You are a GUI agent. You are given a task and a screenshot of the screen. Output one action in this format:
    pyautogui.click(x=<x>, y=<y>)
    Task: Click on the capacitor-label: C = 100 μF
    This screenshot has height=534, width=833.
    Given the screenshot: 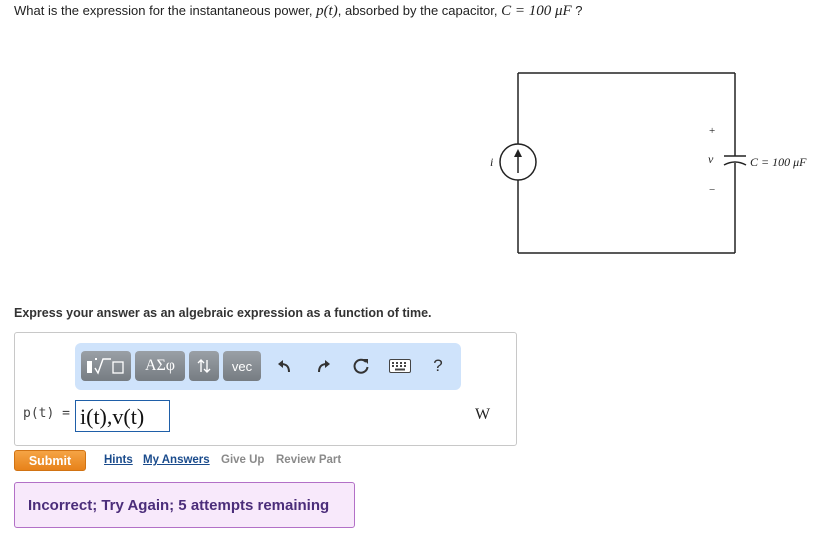 What is the action you would take?
    pyautogui.click(x=778, y=162)
    